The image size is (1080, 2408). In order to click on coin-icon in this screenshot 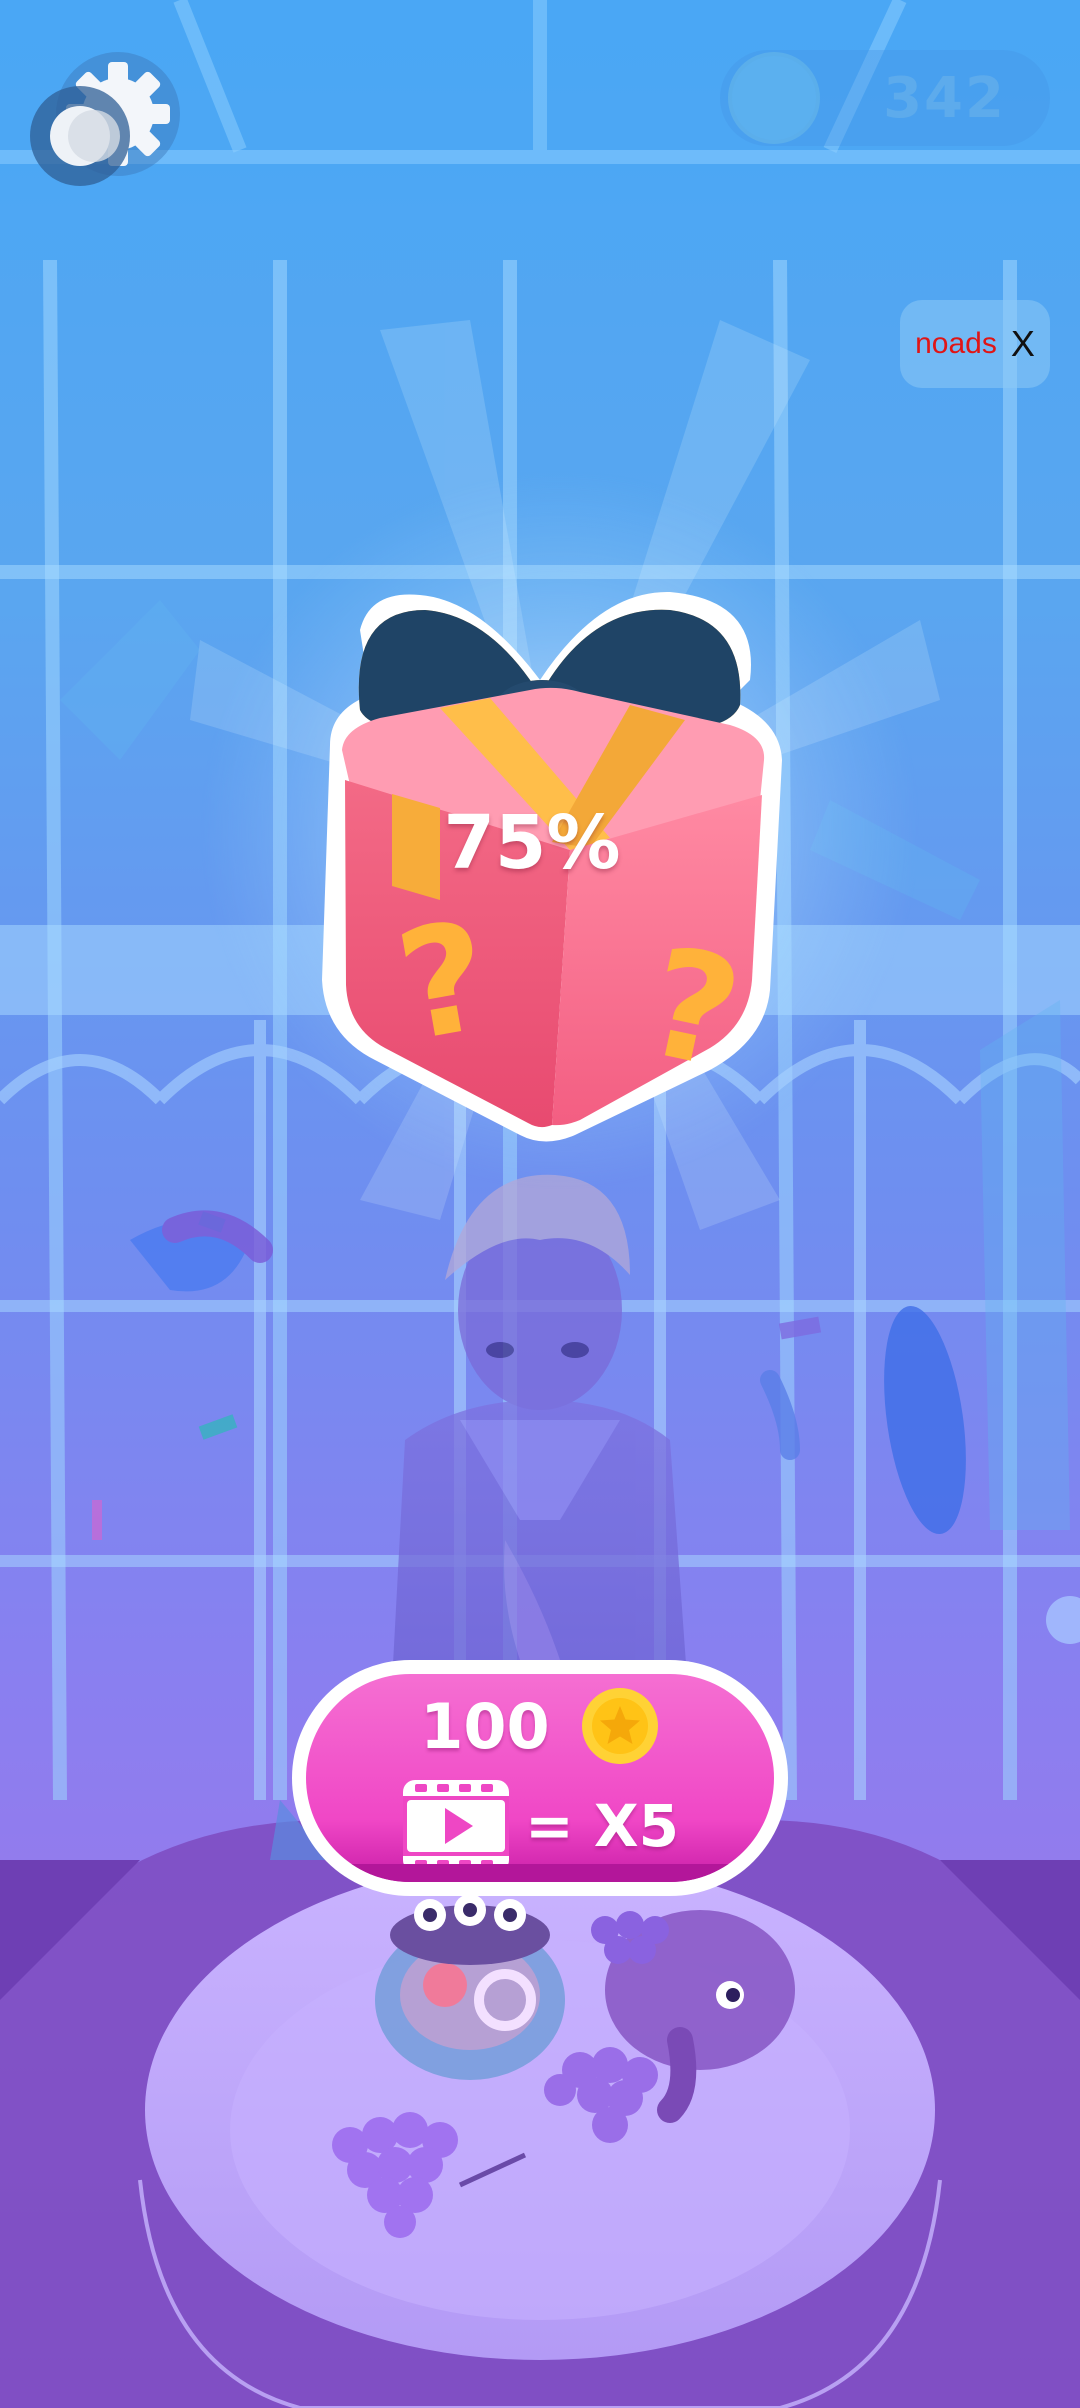, I will do `click(774, 98)`.